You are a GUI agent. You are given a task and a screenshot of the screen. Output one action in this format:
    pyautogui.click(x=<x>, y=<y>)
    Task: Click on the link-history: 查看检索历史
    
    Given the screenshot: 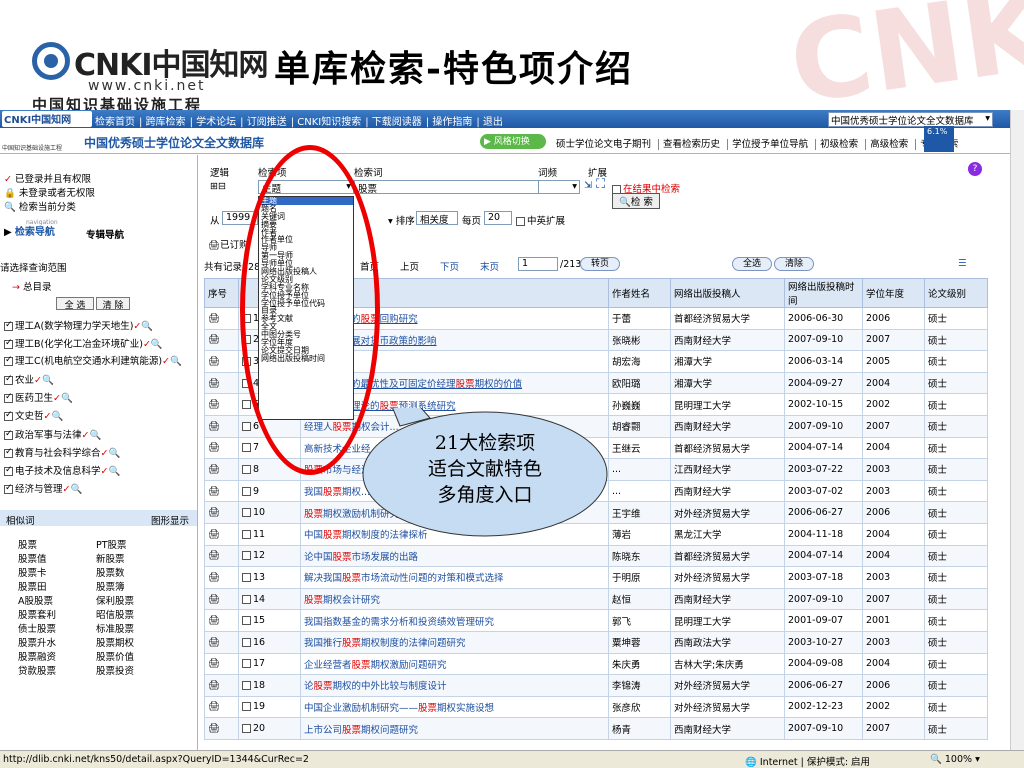 What is the action you would take?
    pyautogui.click(x=691, y=144)
    